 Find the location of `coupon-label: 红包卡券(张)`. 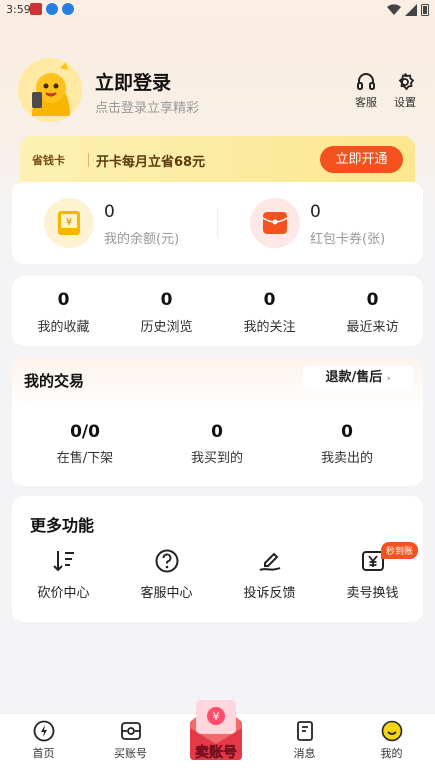

coupon-label: 红包卡券(张) is located at coordinates (348, 239).